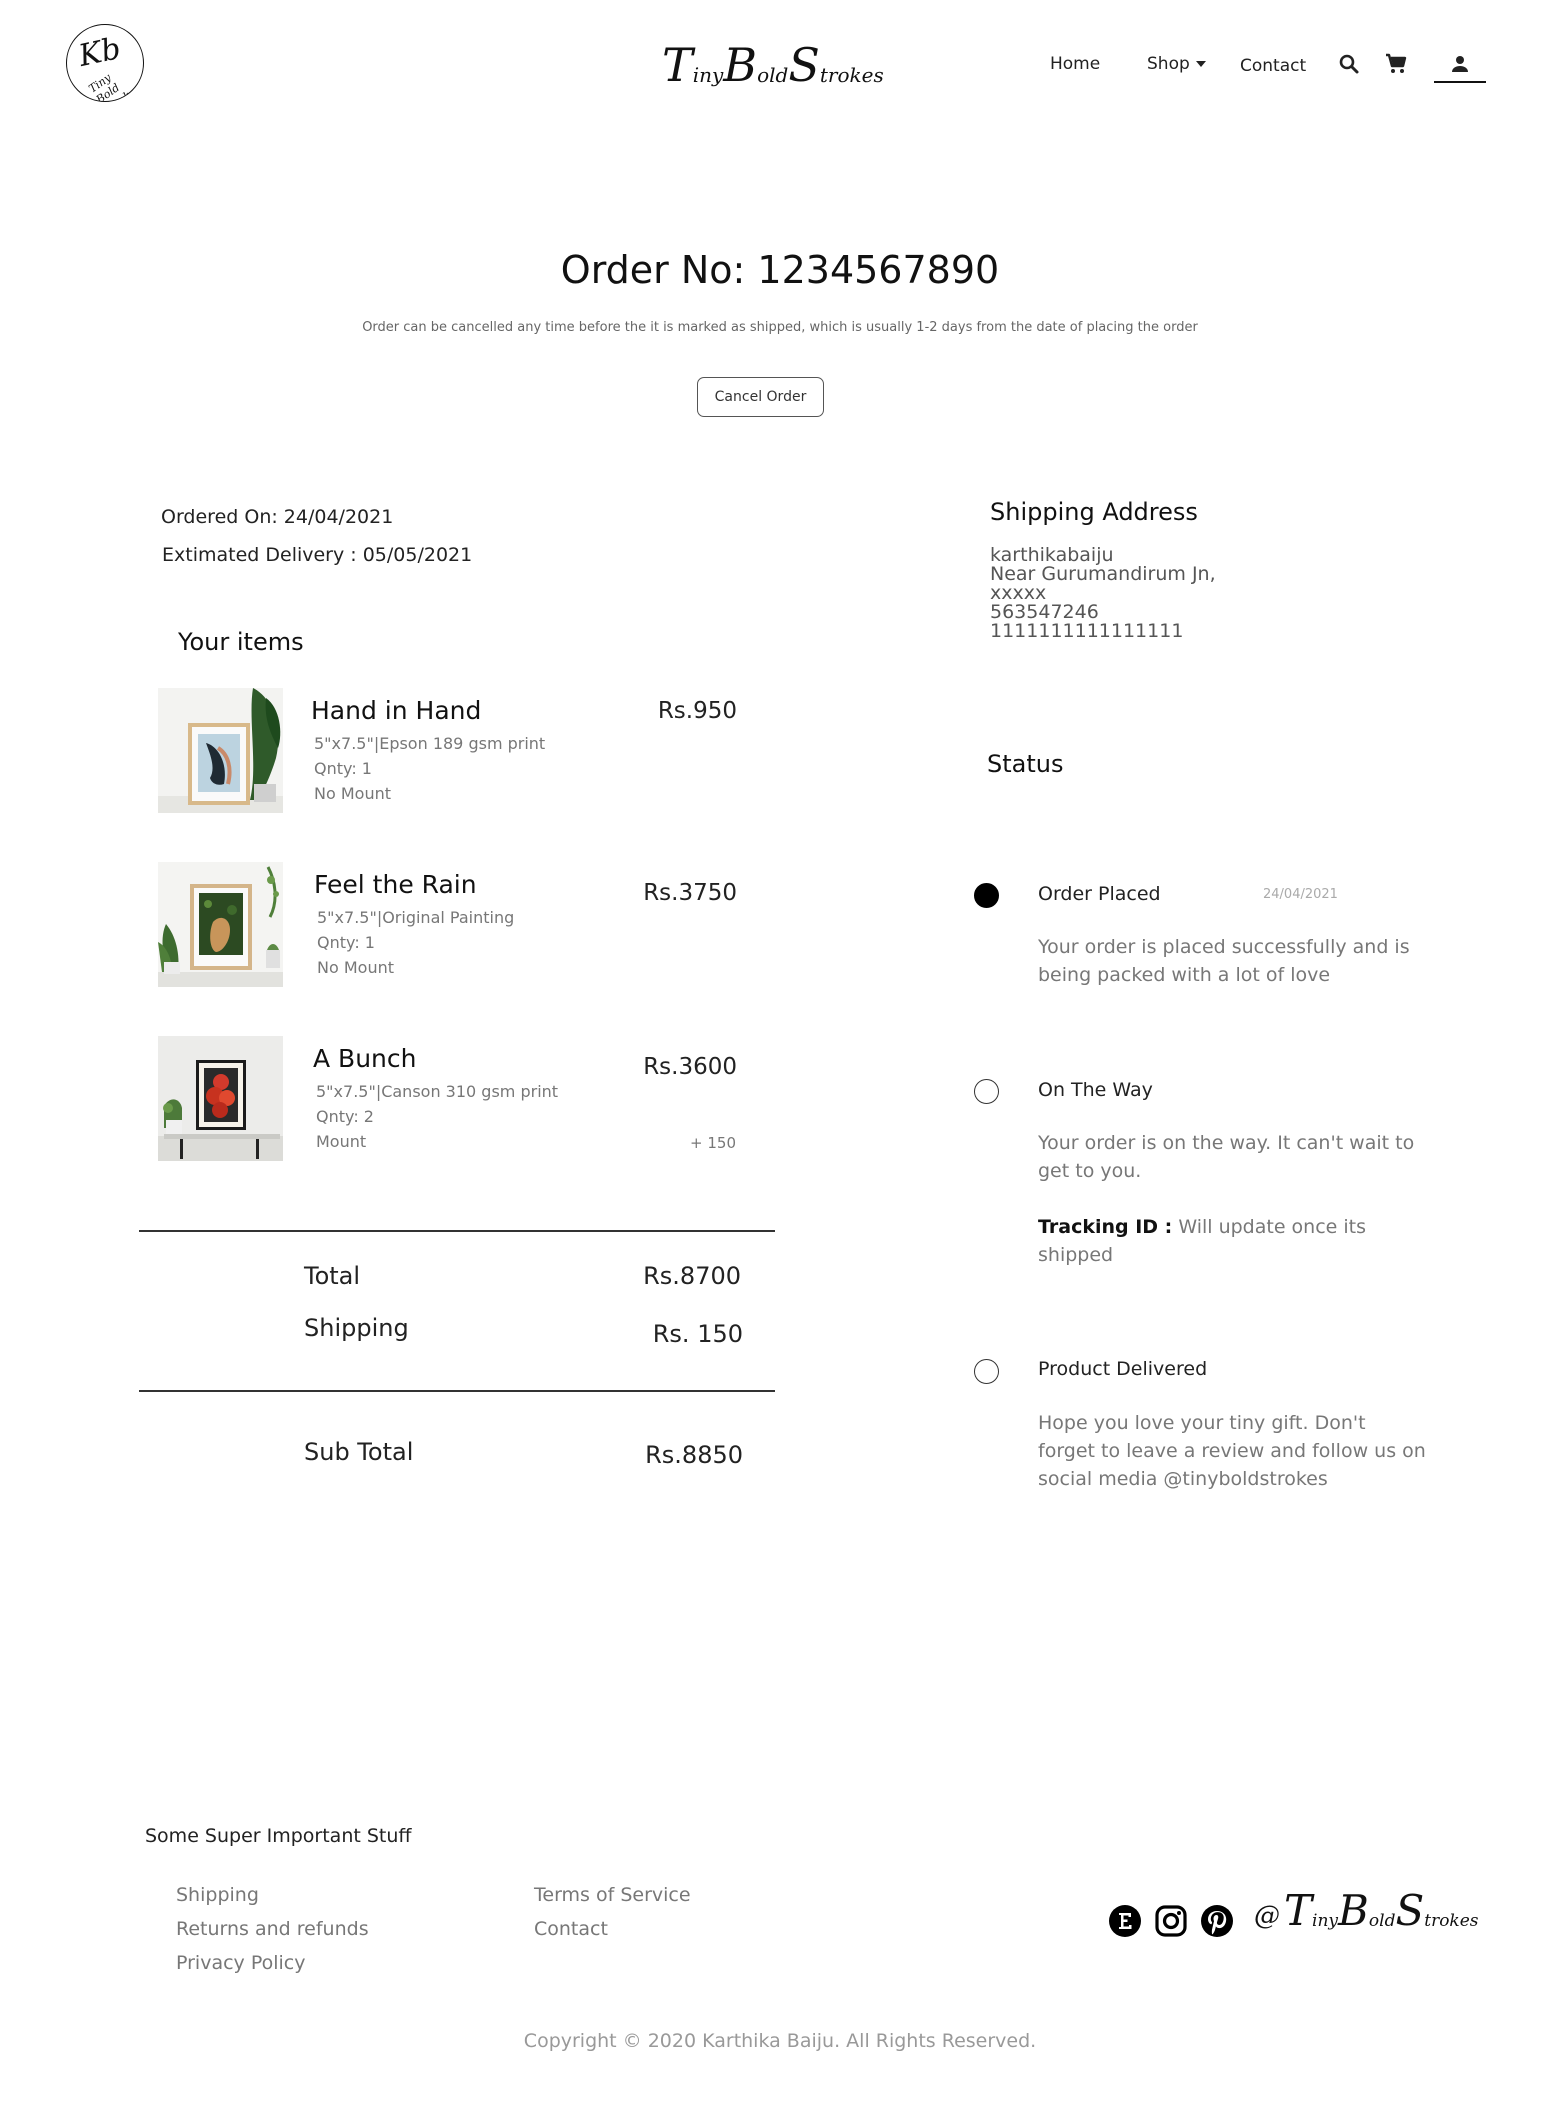  What do you see at coordinates (341, 1141) in the screenshot?
I see `item-mount: Mount` at bounding box center [341, 1141].